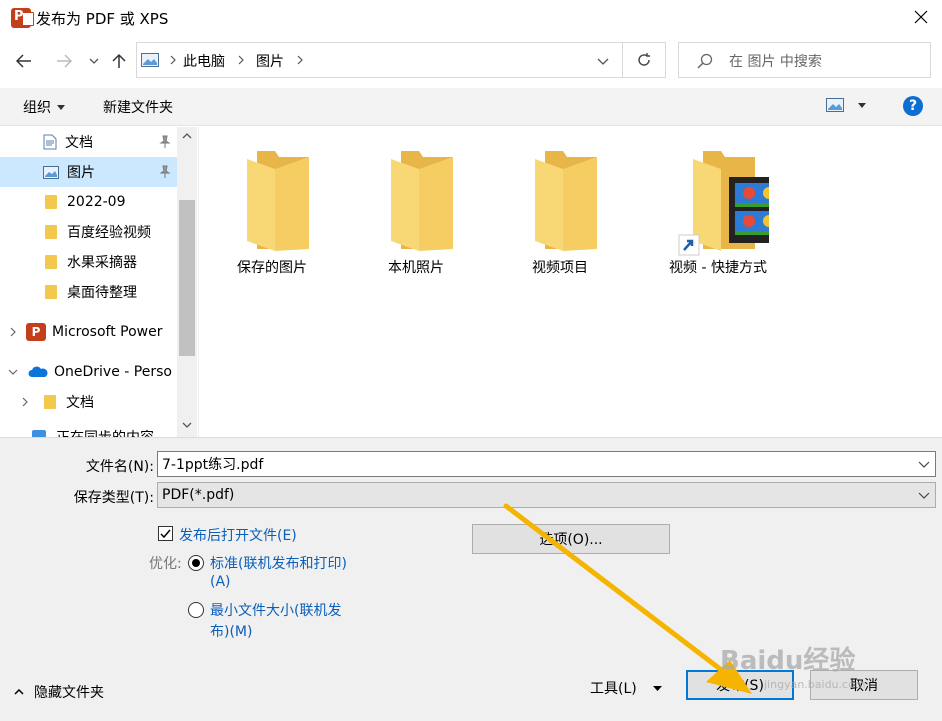 The width and height of the screenshot is (942, 721). I want to click on close-button, so click(921, 17).